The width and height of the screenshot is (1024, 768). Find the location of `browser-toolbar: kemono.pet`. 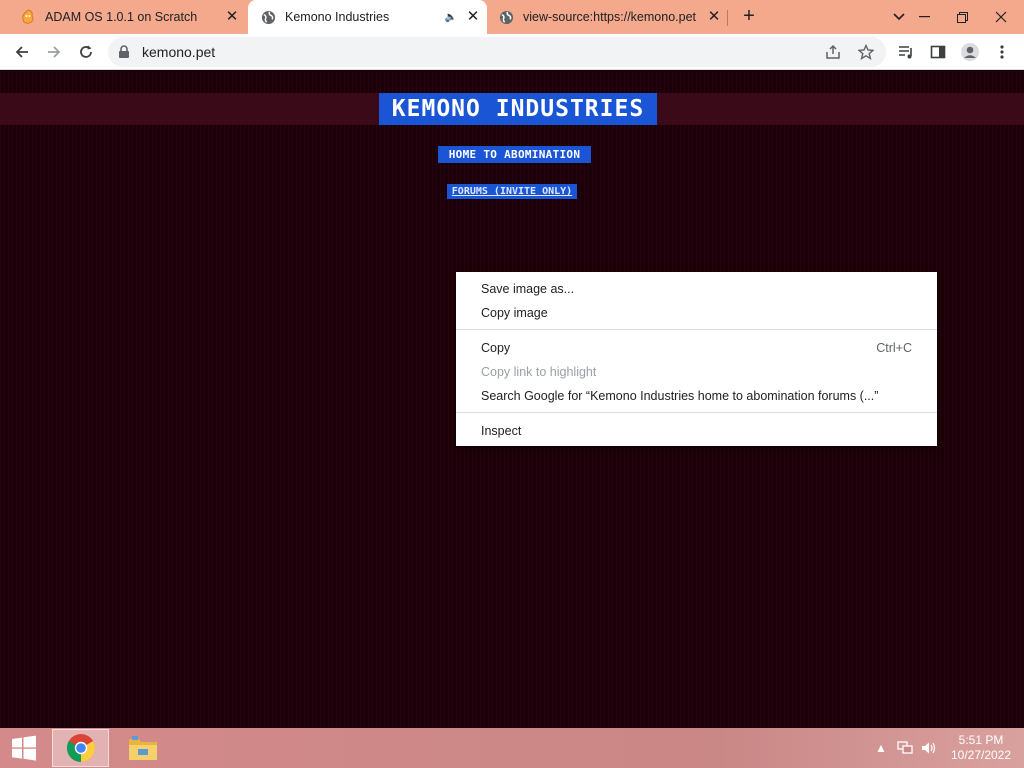

browser-toolbar: kemono.pet is located at coordinates (512, 52).